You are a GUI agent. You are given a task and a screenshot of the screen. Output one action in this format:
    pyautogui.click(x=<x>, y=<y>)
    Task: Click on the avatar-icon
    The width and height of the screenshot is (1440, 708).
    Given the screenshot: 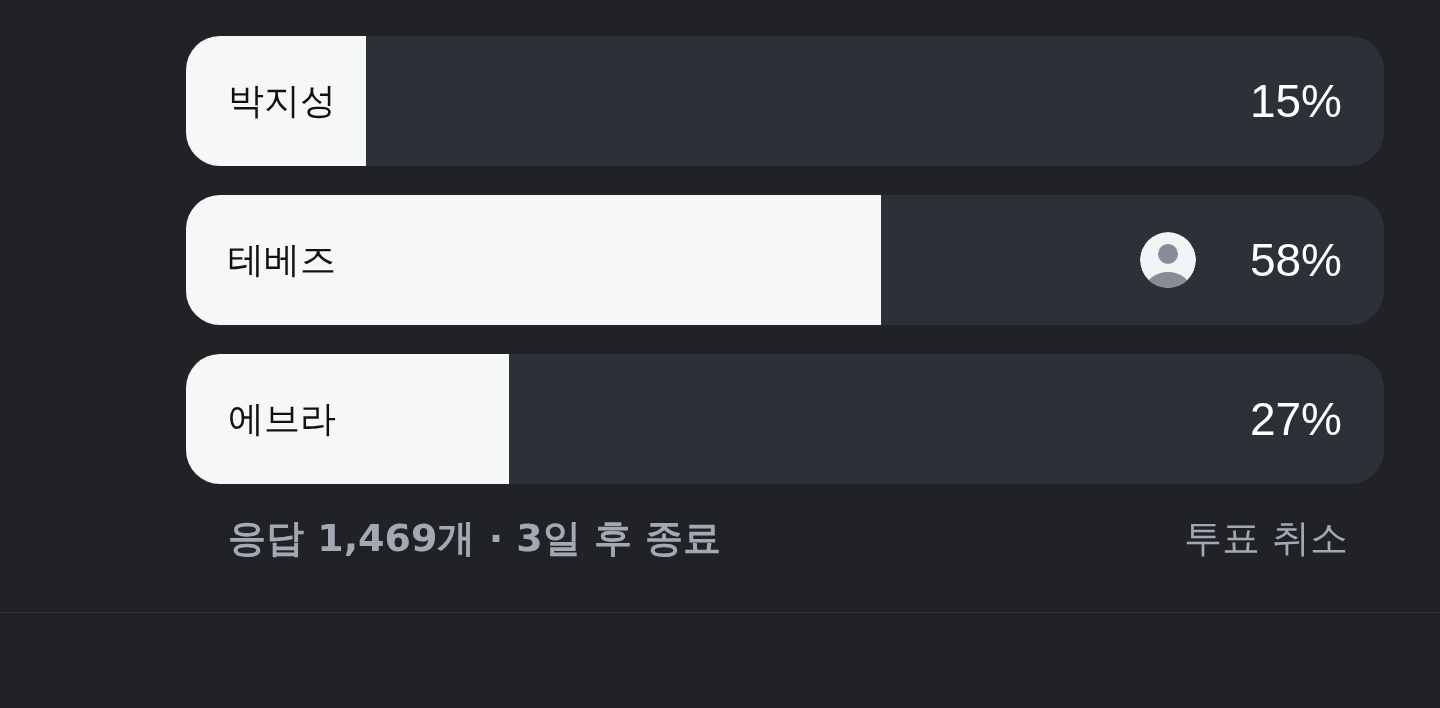 What is the action you would take?
    pyautogui.click(x=1167, y=260)
    